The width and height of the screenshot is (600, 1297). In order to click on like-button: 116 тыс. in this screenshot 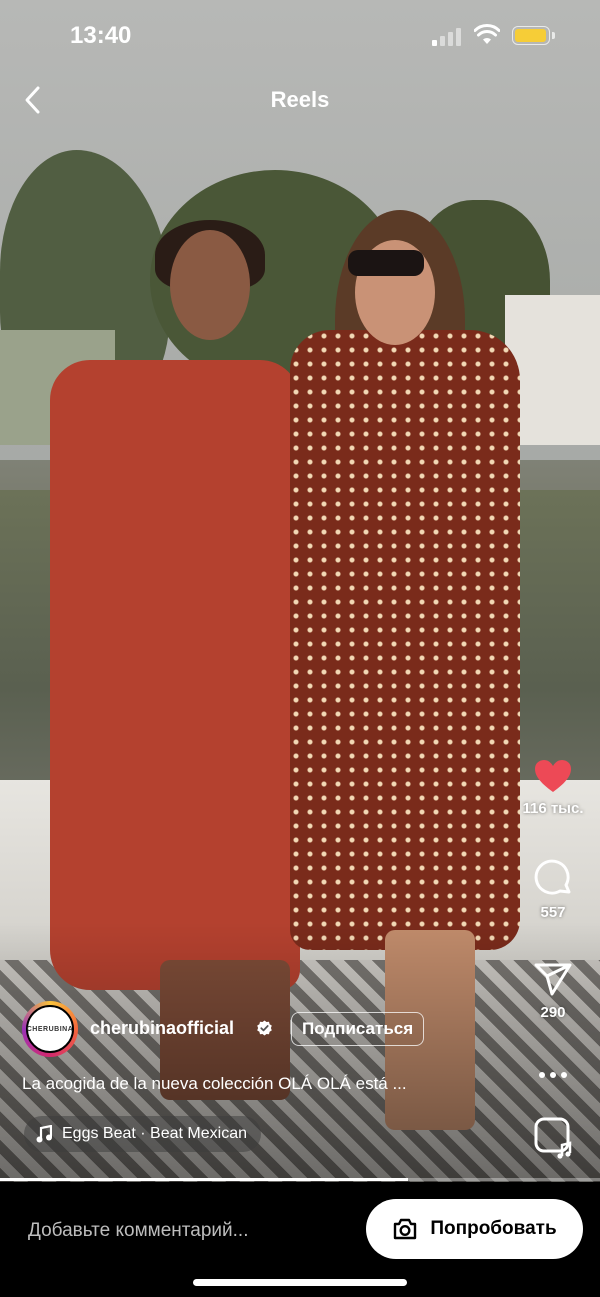, I will do `click(553, 787)`.